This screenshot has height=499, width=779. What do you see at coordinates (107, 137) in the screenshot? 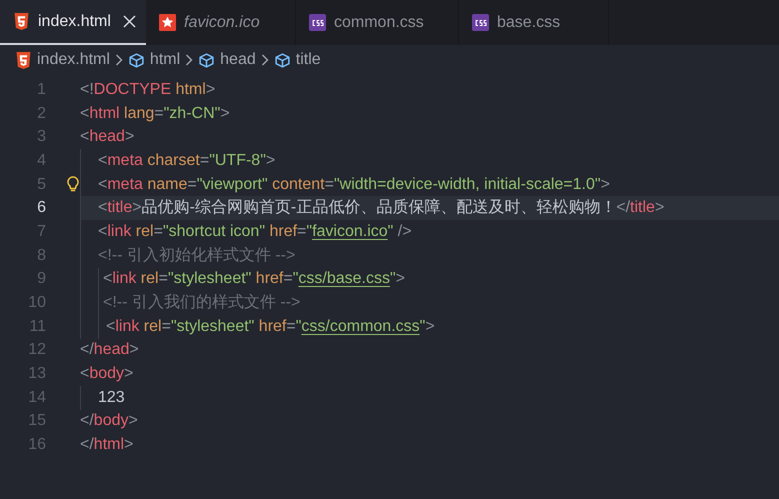
I see `code-line: <head>` at bounding box center [107, 137].